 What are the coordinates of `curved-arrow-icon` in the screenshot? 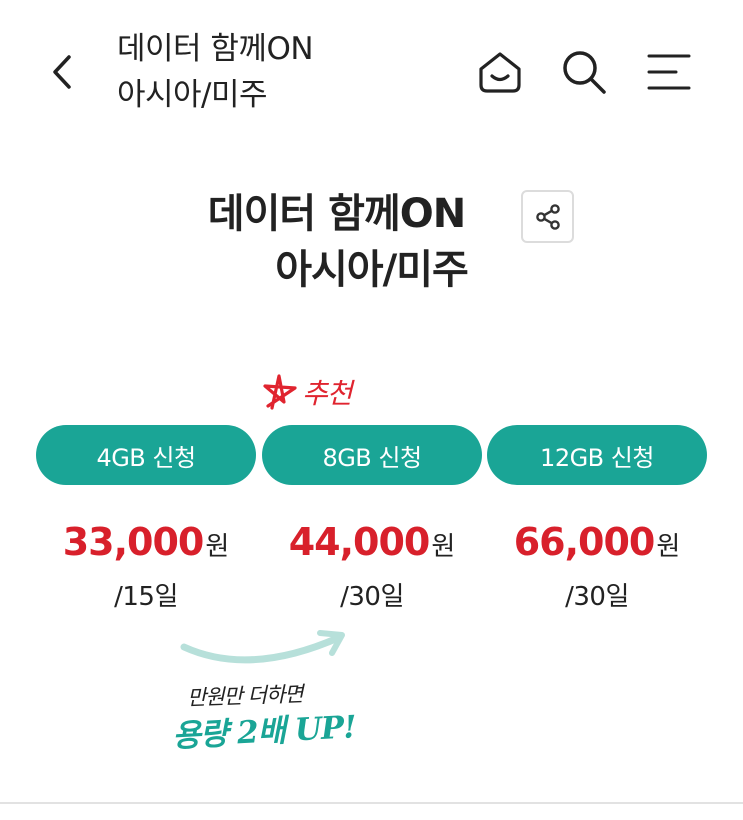 It's located at (262, 647).